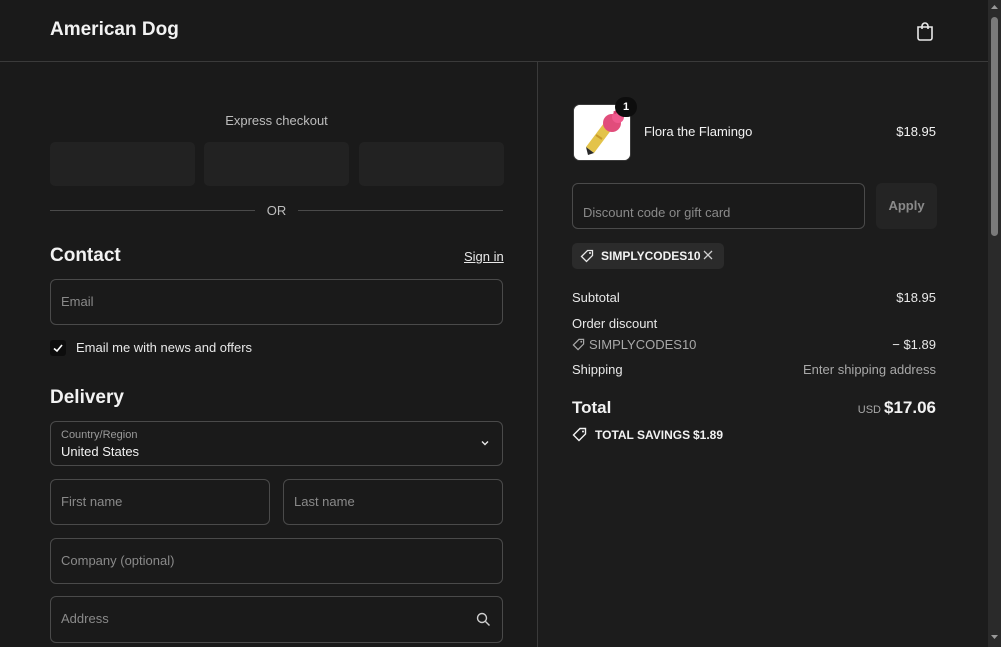  What do you see at coordinates (925, 31) in the screenshot?
I see `shopping-bag-icon` at bounding box center [925, 31].